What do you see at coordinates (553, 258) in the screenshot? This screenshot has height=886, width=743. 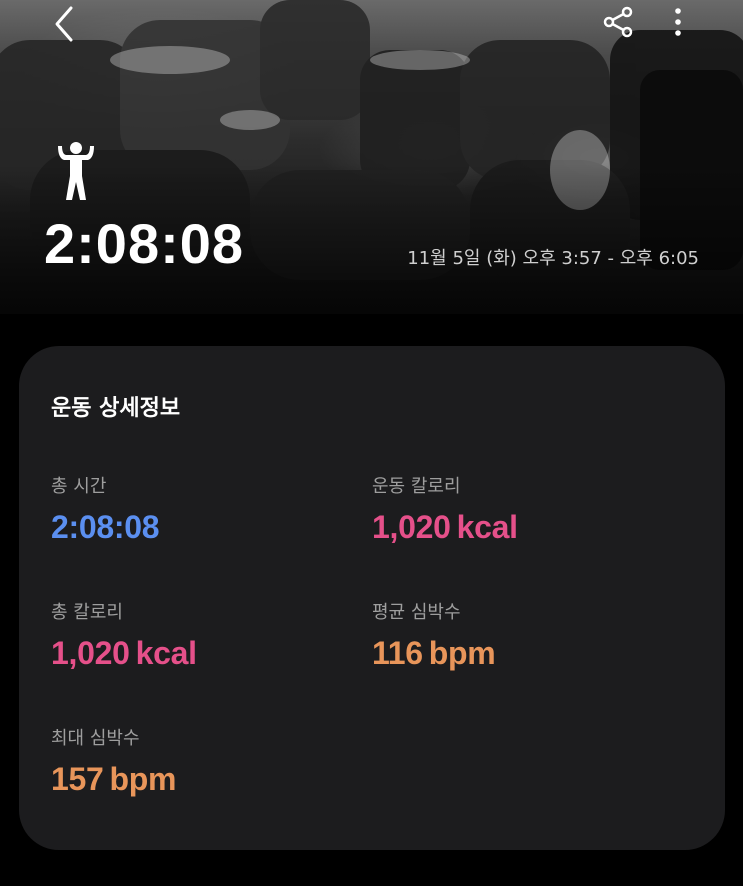 I see `workout-date-range: 11월 5일 (화) 오후 3:57 - 오후 6:05` at bounding box center [553, 258].